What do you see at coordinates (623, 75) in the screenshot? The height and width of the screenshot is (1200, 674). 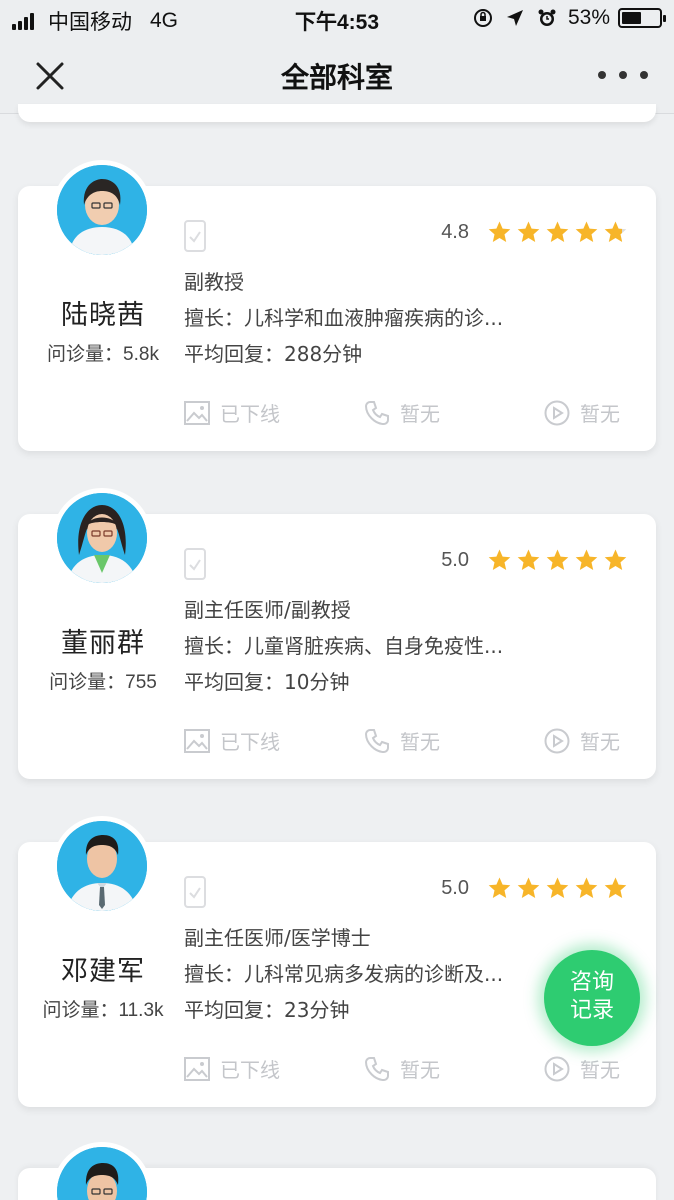 I see `more-dots-icon` at bounding box center [623, 75].